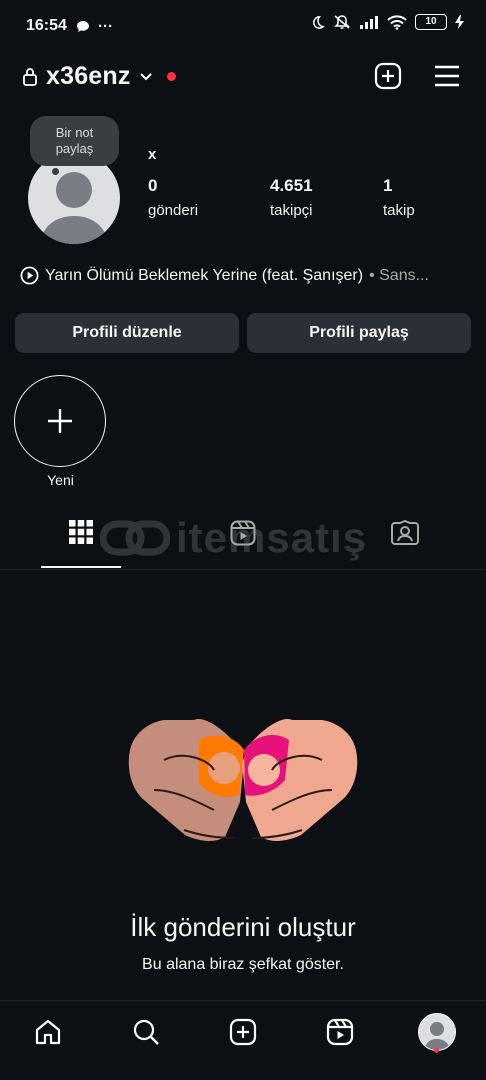  Describe the element at coordinates (153, 185) in the screenshot. I see `stat-posts-number: 0` at that location.